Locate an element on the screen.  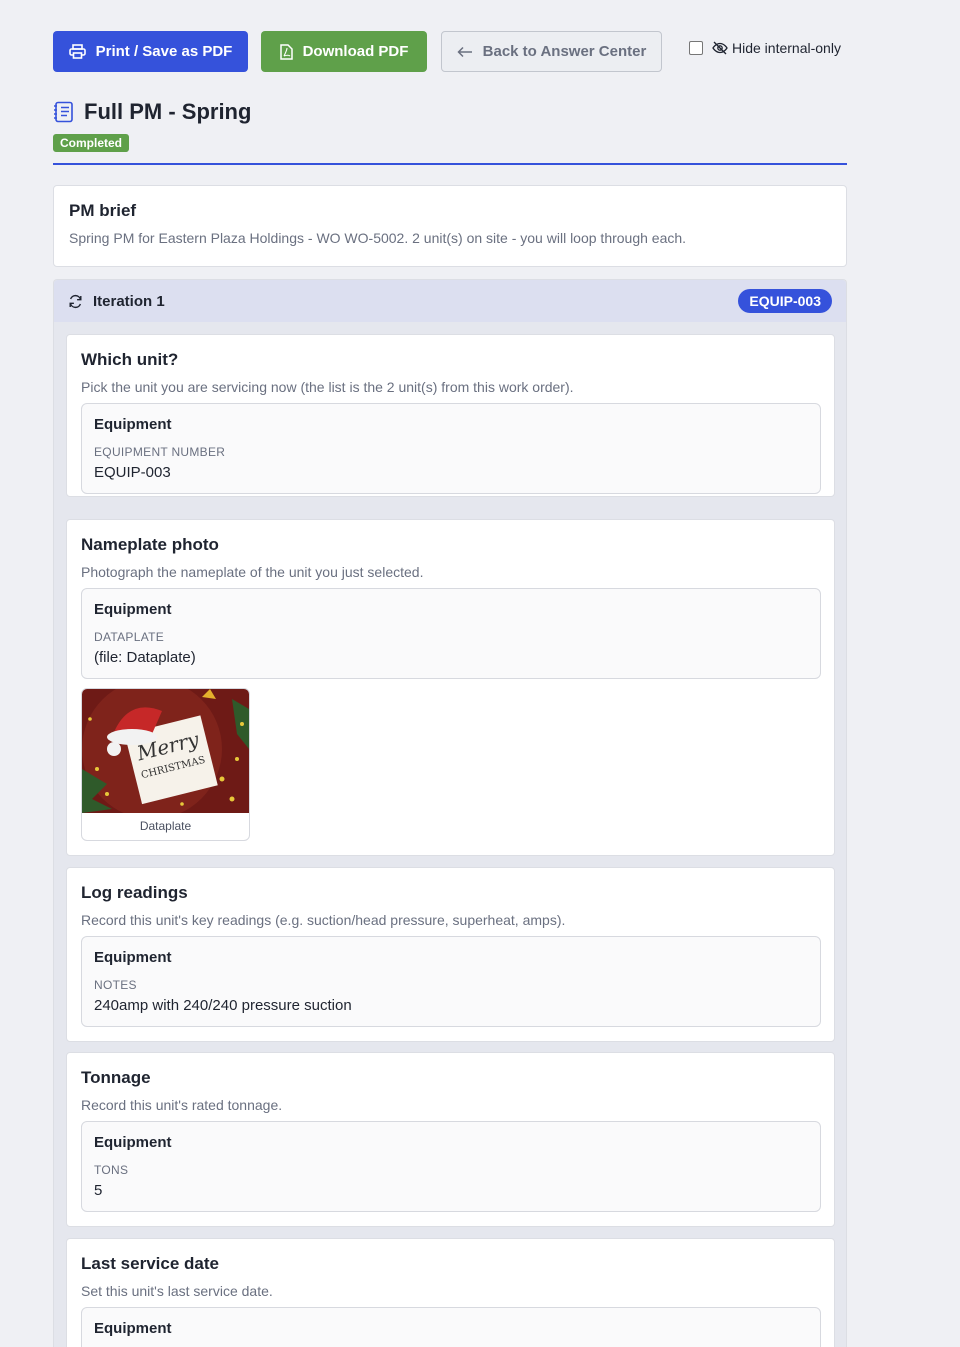
step-title: Nameplate photo is located at coordinates (150, 544).